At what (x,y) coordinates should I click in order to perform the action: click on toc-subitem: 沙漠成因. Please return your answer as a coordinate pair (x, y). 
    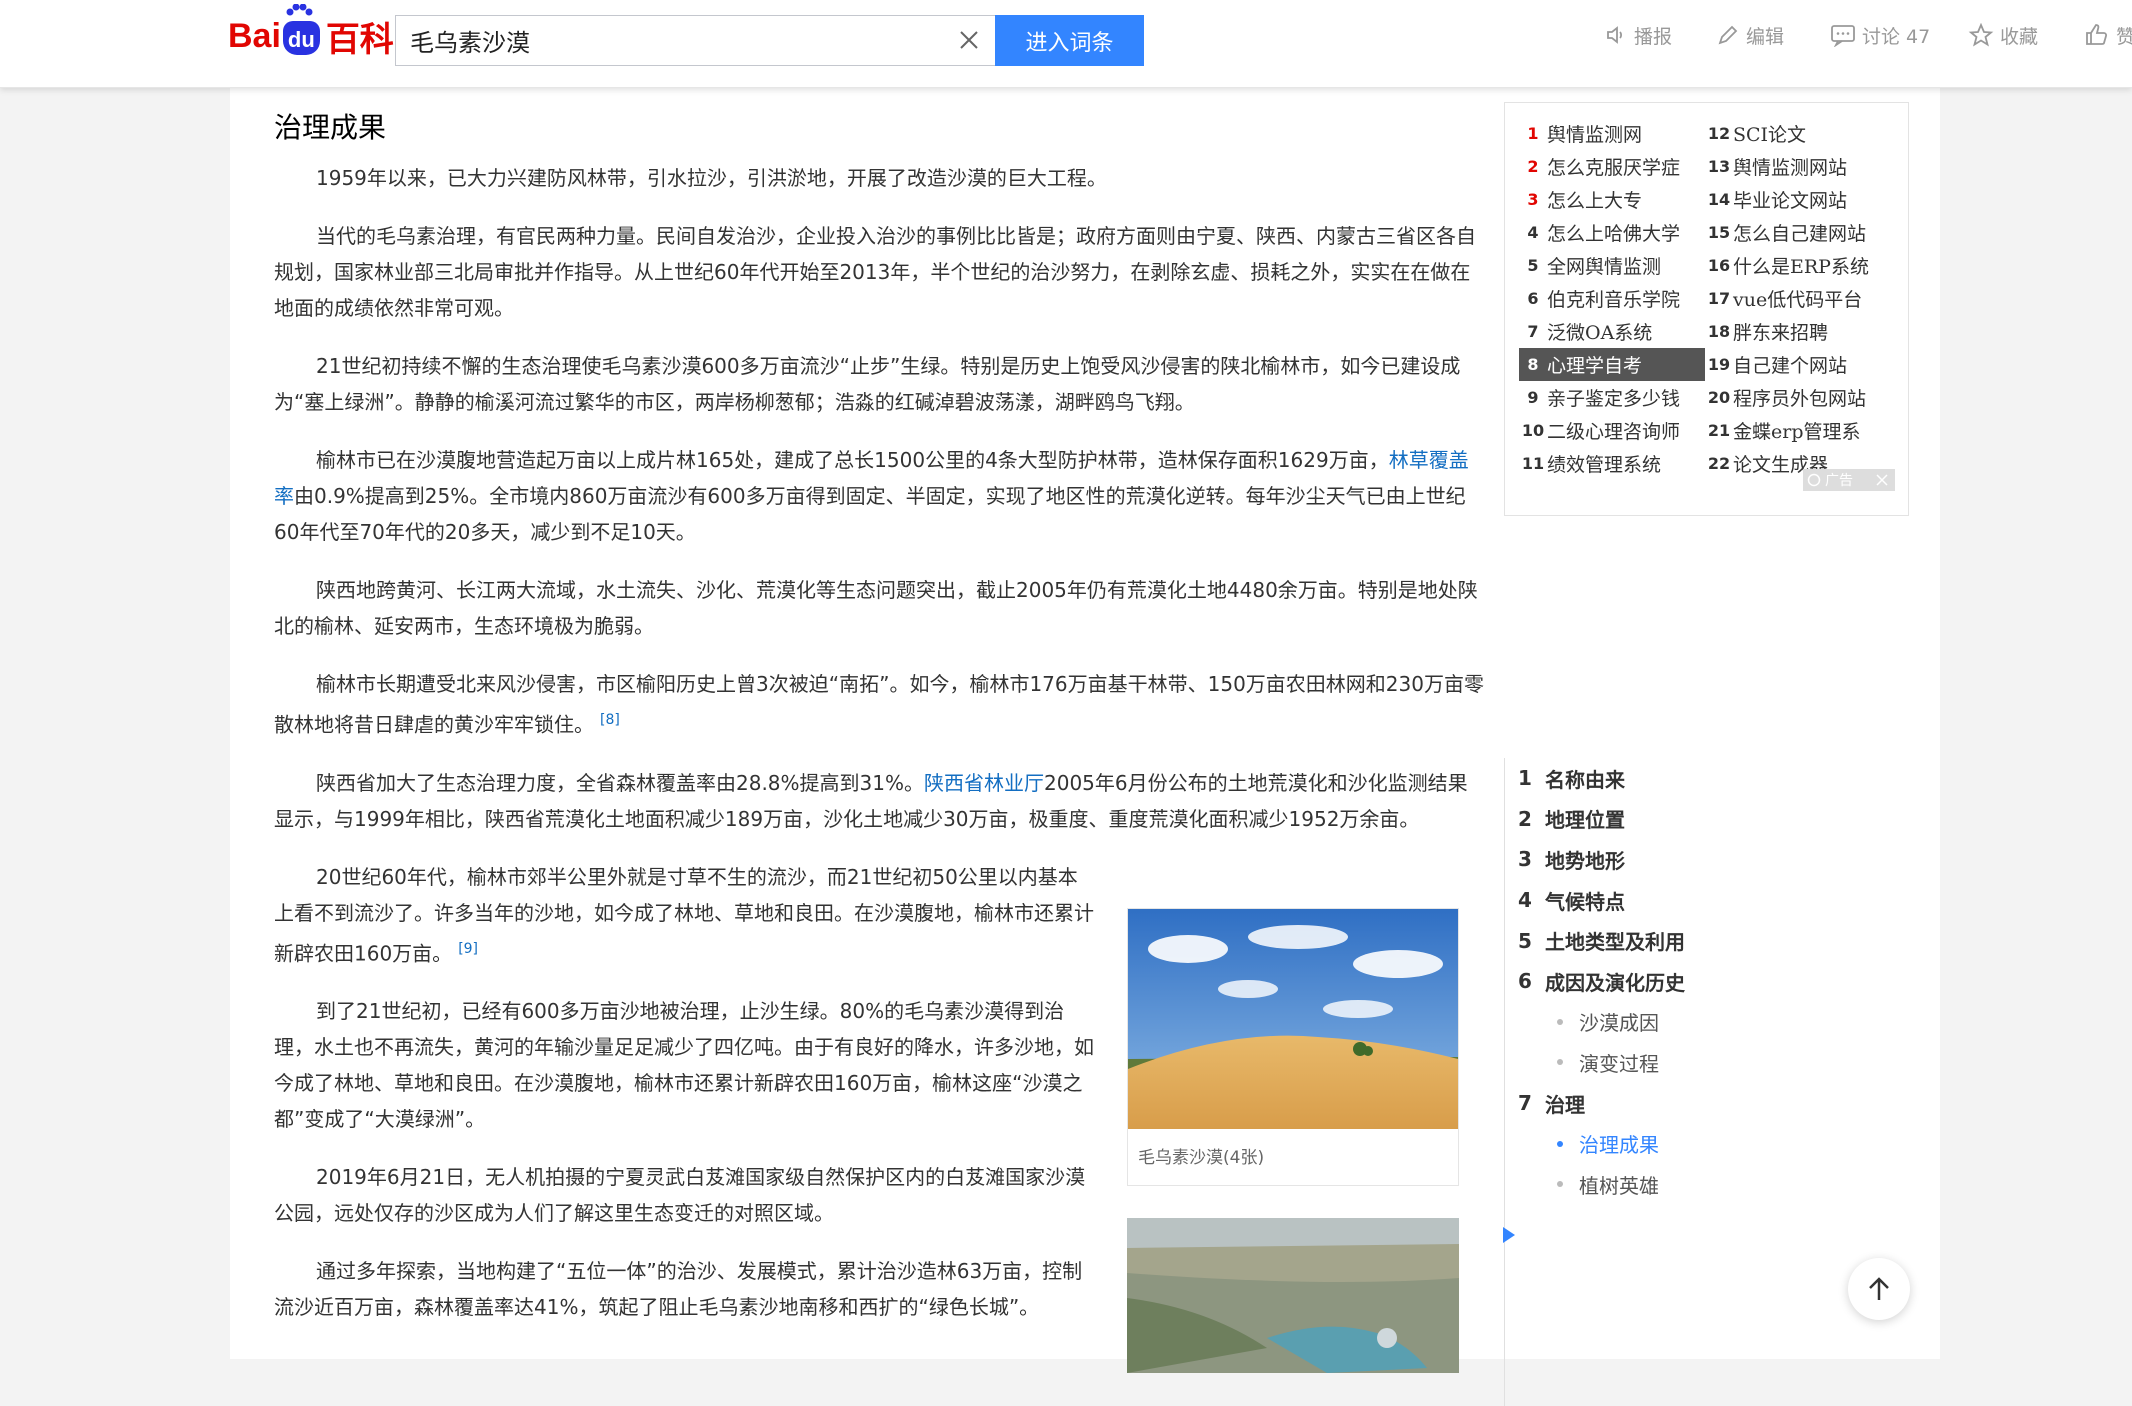
    Looking at the image, I should click on (1654, 1022).